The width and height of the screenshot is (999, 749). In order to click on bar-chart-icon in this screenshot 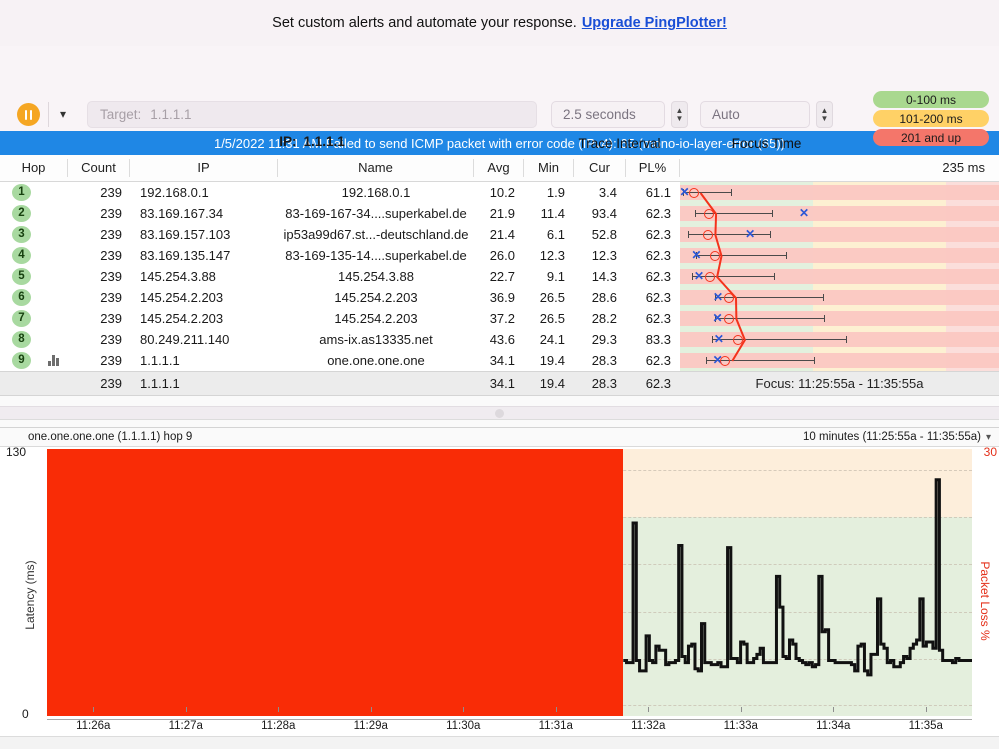, I will do `click(53, 360)`.